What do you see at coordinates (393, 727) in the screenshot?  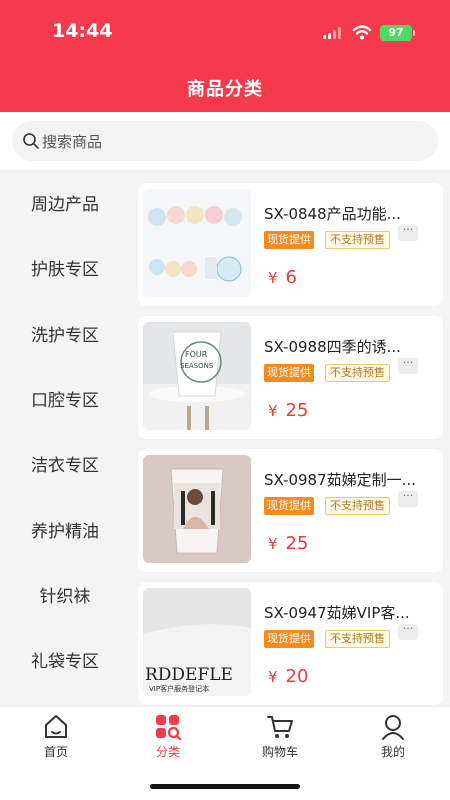 I see `user-icon` at bounding box center [393, 727].